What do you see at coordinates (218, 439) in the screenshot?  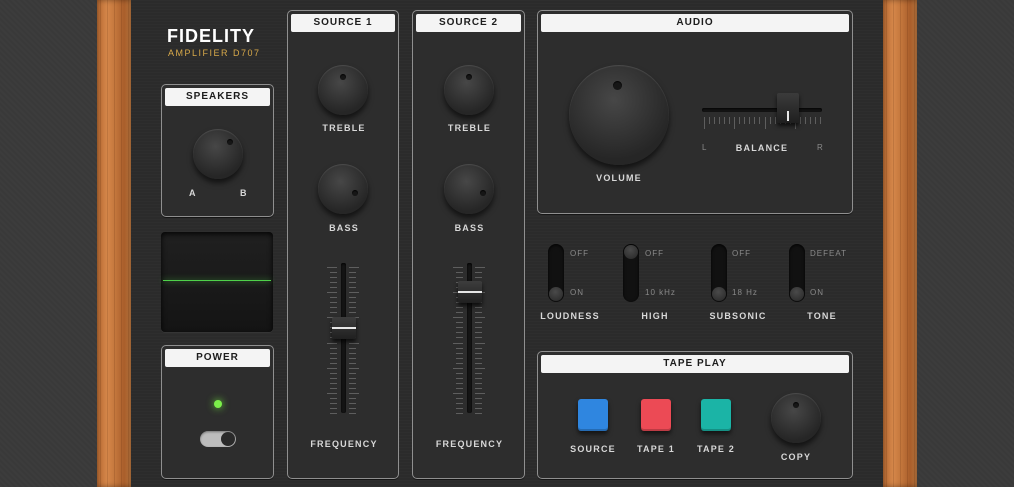 I see `power-toggle` at bounding box center [218, 439].